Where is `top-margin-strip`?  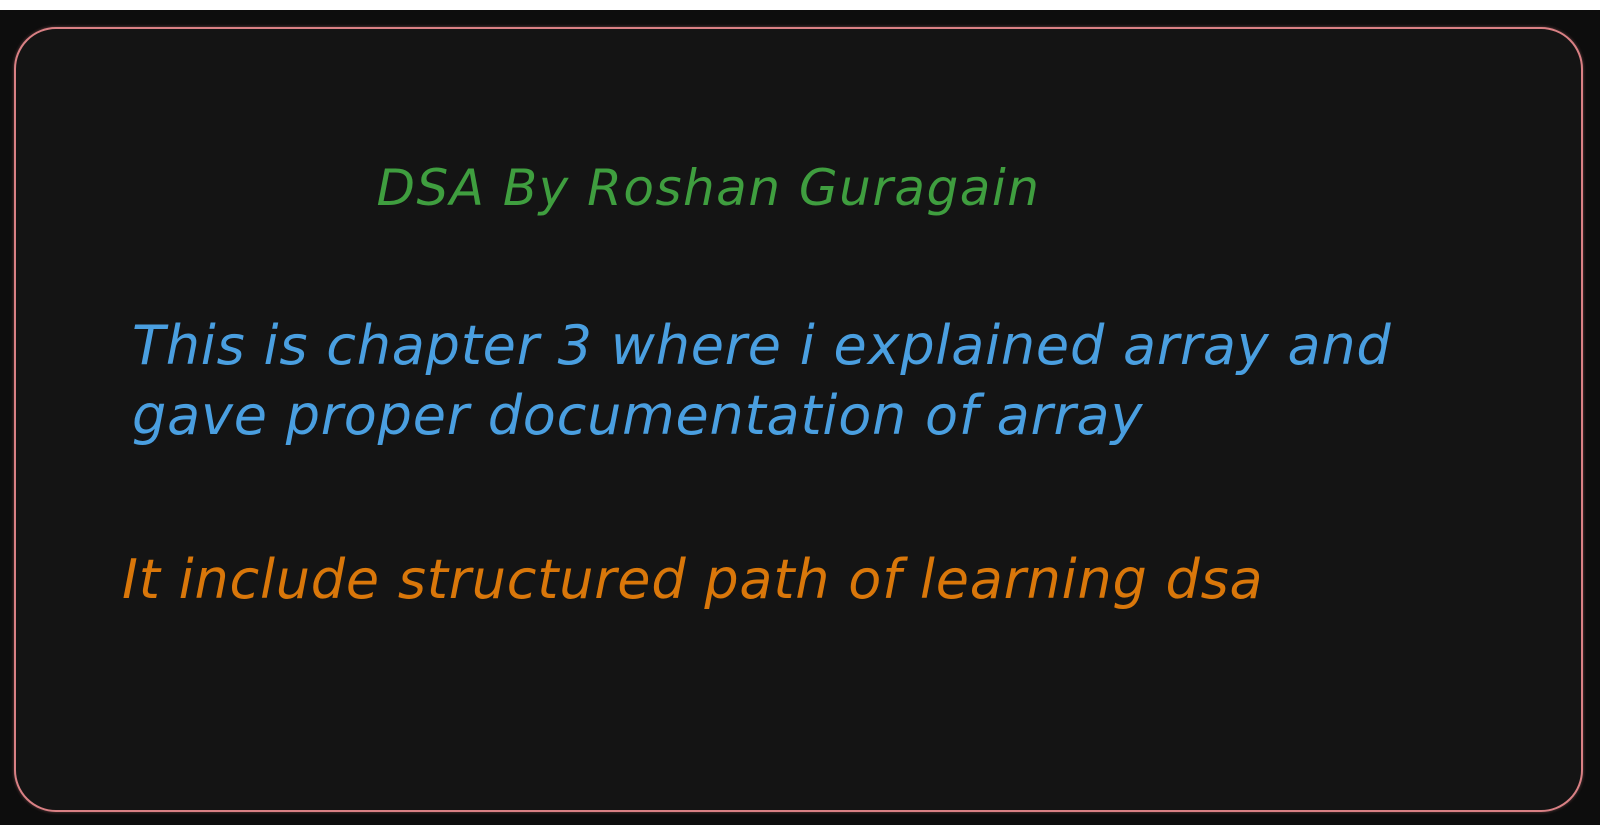
top-margin-strip is located at coordinates (800, 5).